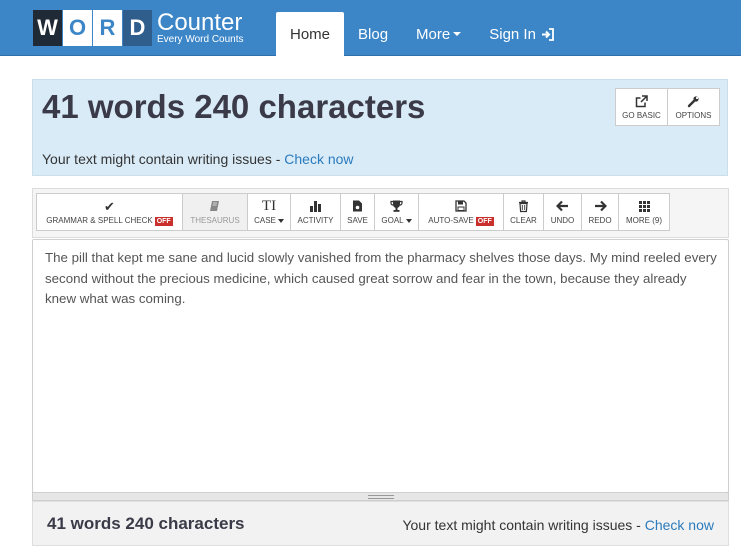  Describe the element at coordinates (600, 220) in the screenshot. I see `redo-label: REDO` at that location.